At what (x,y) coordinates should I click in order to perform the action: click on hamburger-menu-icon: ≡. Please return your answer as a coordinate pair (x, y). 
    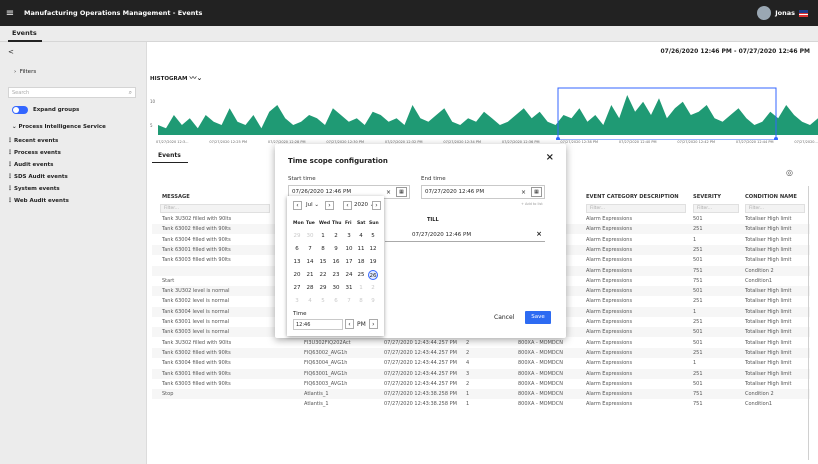
    Looking at the image, I should click on (10, 13).